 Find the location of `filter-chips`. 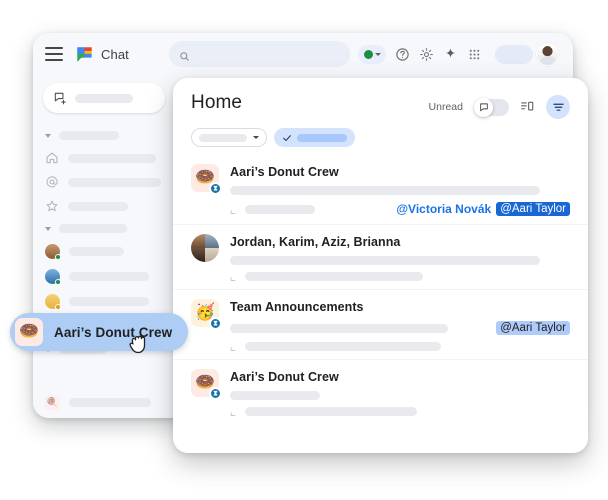

filter-chips is located at coordinates (380, 135).